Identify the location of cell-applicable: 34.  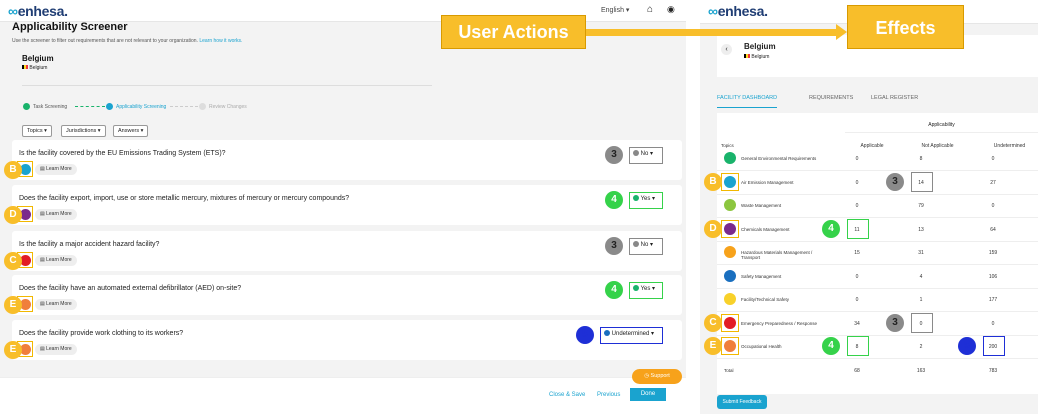
(857, 324).